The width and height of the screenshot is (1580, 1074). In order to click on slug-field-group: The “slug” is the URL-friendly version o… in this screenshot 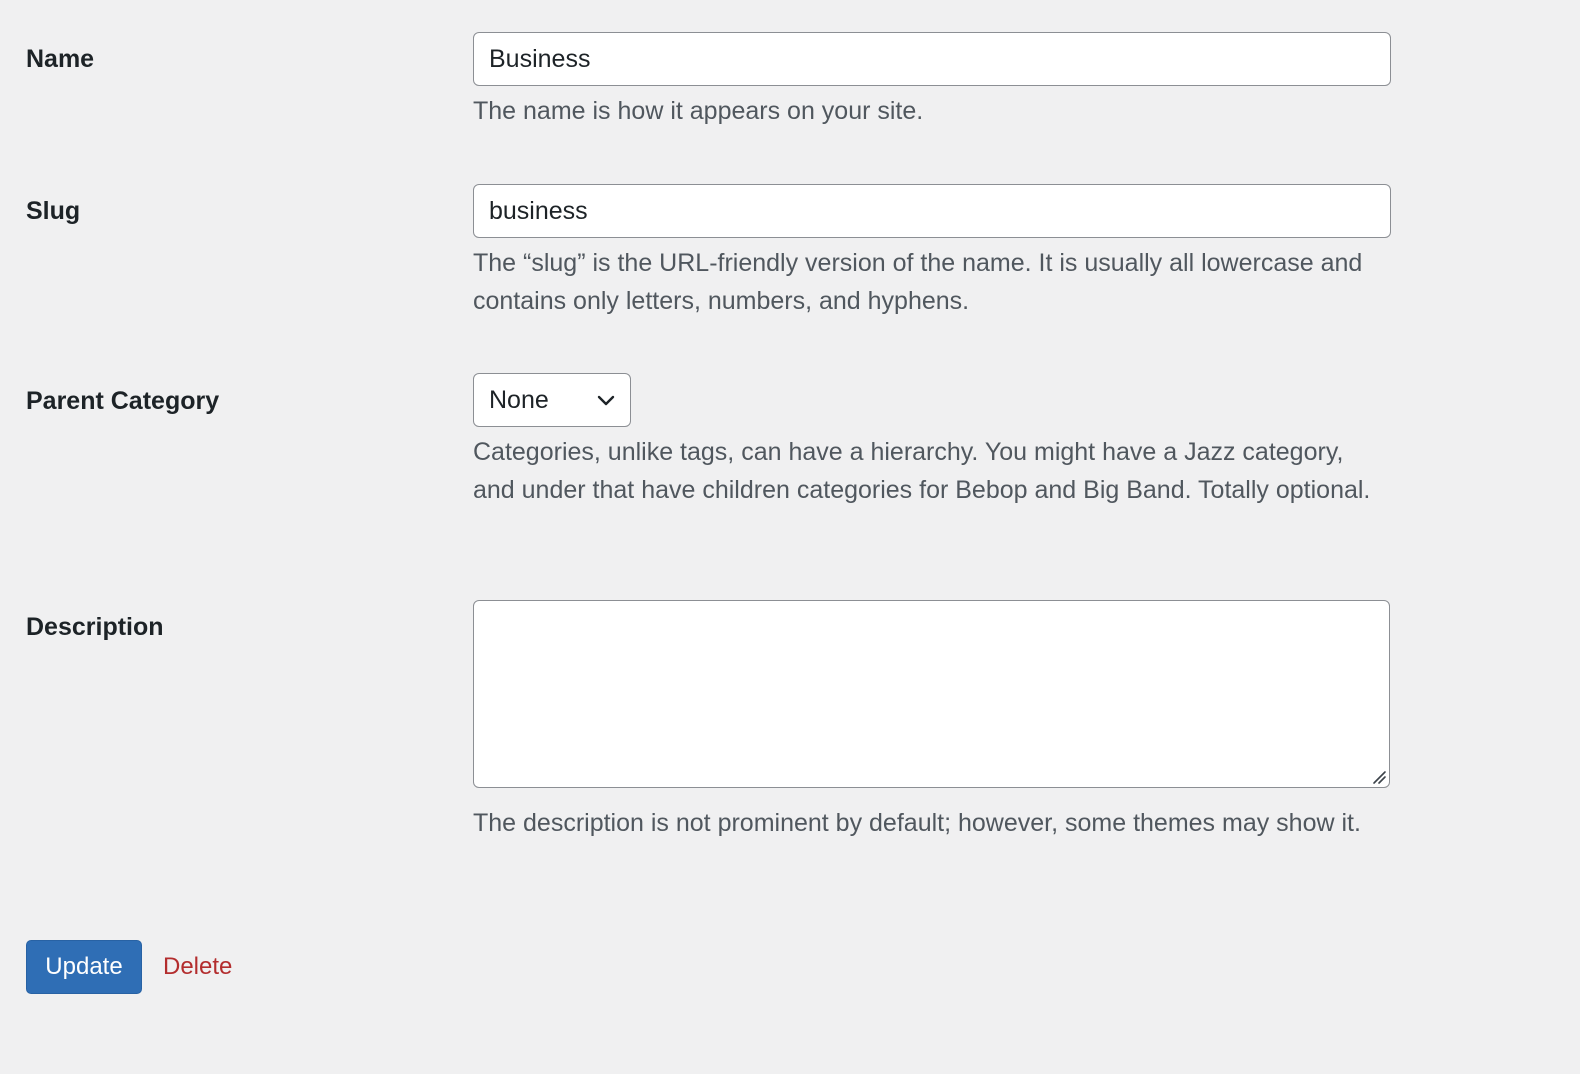, I will do `click(932, 252)`.